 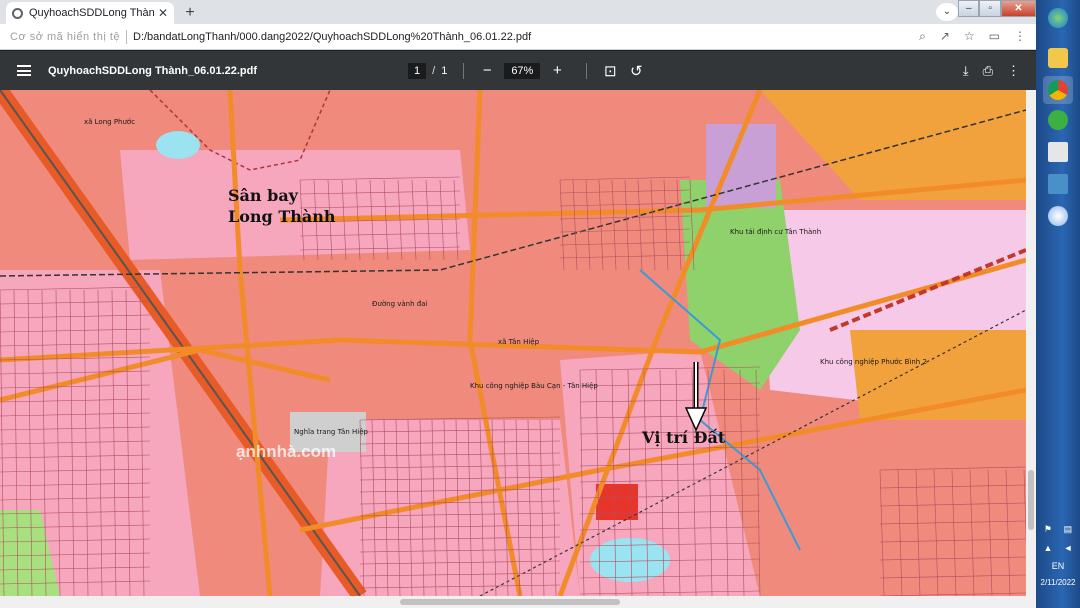 I want to click on download-icon: ⤓, so click(x=966, y=71).